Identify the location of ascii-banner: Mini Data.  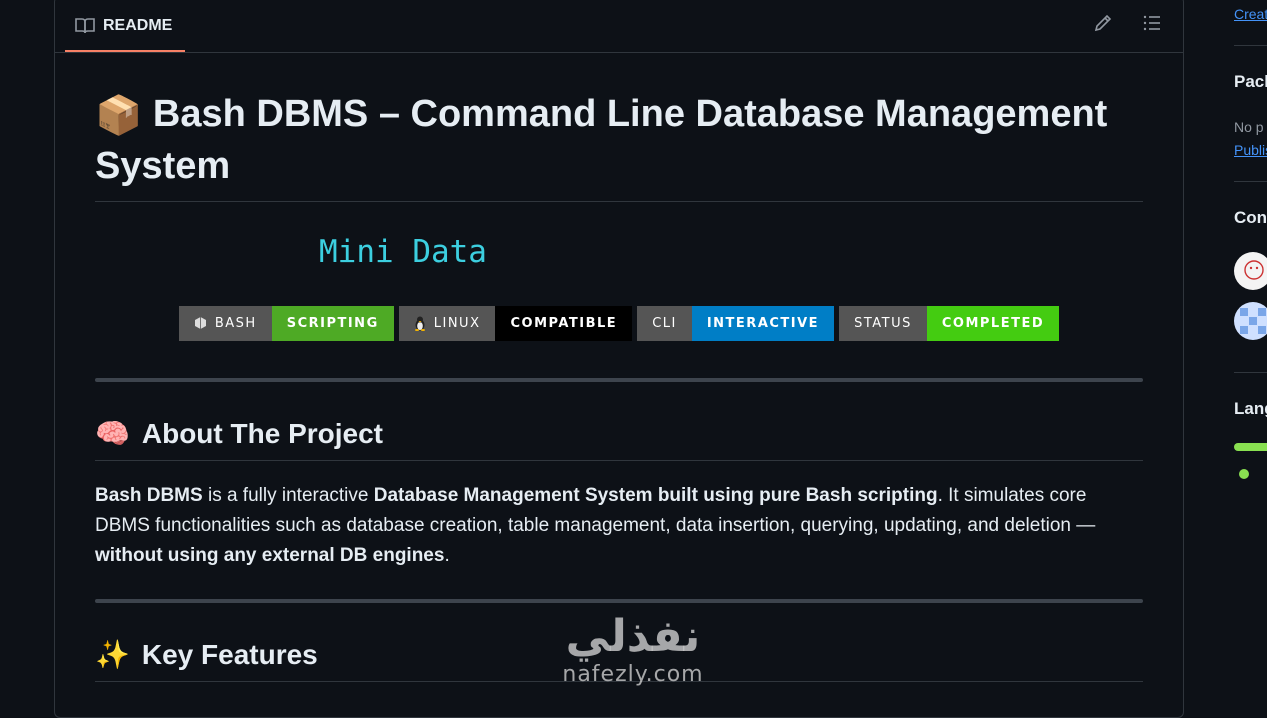
(403, 251).